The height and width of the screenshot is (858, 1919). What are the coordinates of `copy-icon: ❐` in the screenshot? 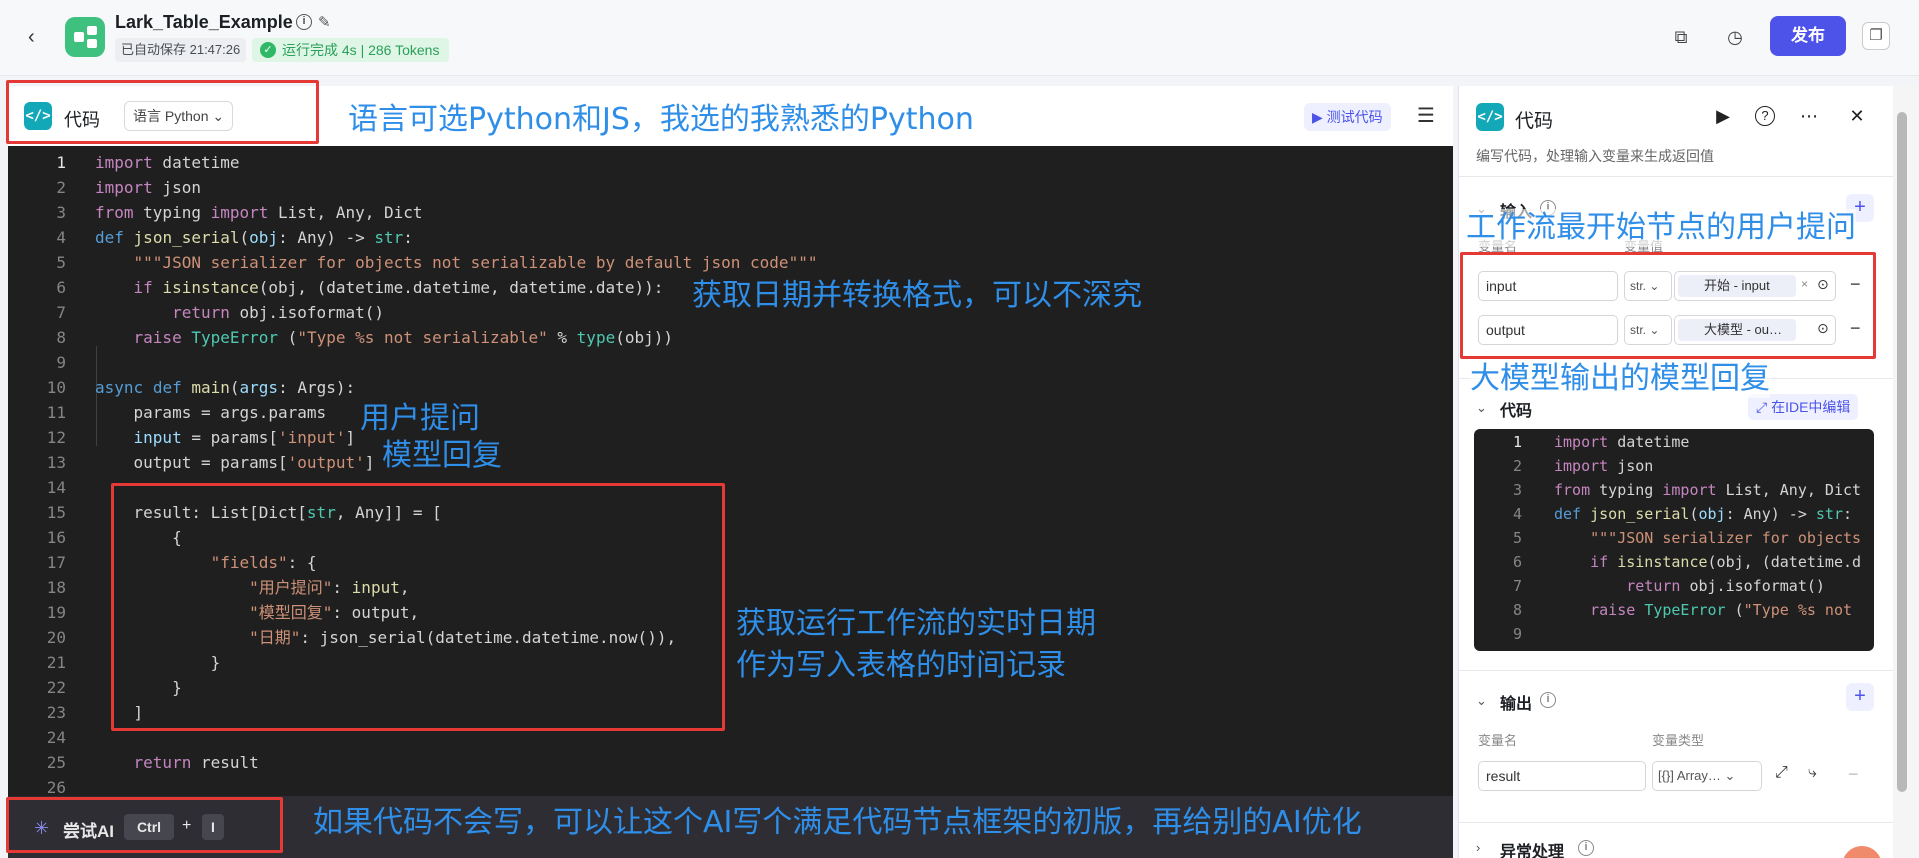 It's located at (1876, 36).